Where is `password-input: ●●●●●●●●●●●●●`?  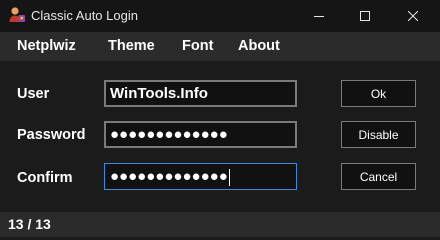 password-input: ●●●●●●●●●●●●● is located at coordinates (200, 134).